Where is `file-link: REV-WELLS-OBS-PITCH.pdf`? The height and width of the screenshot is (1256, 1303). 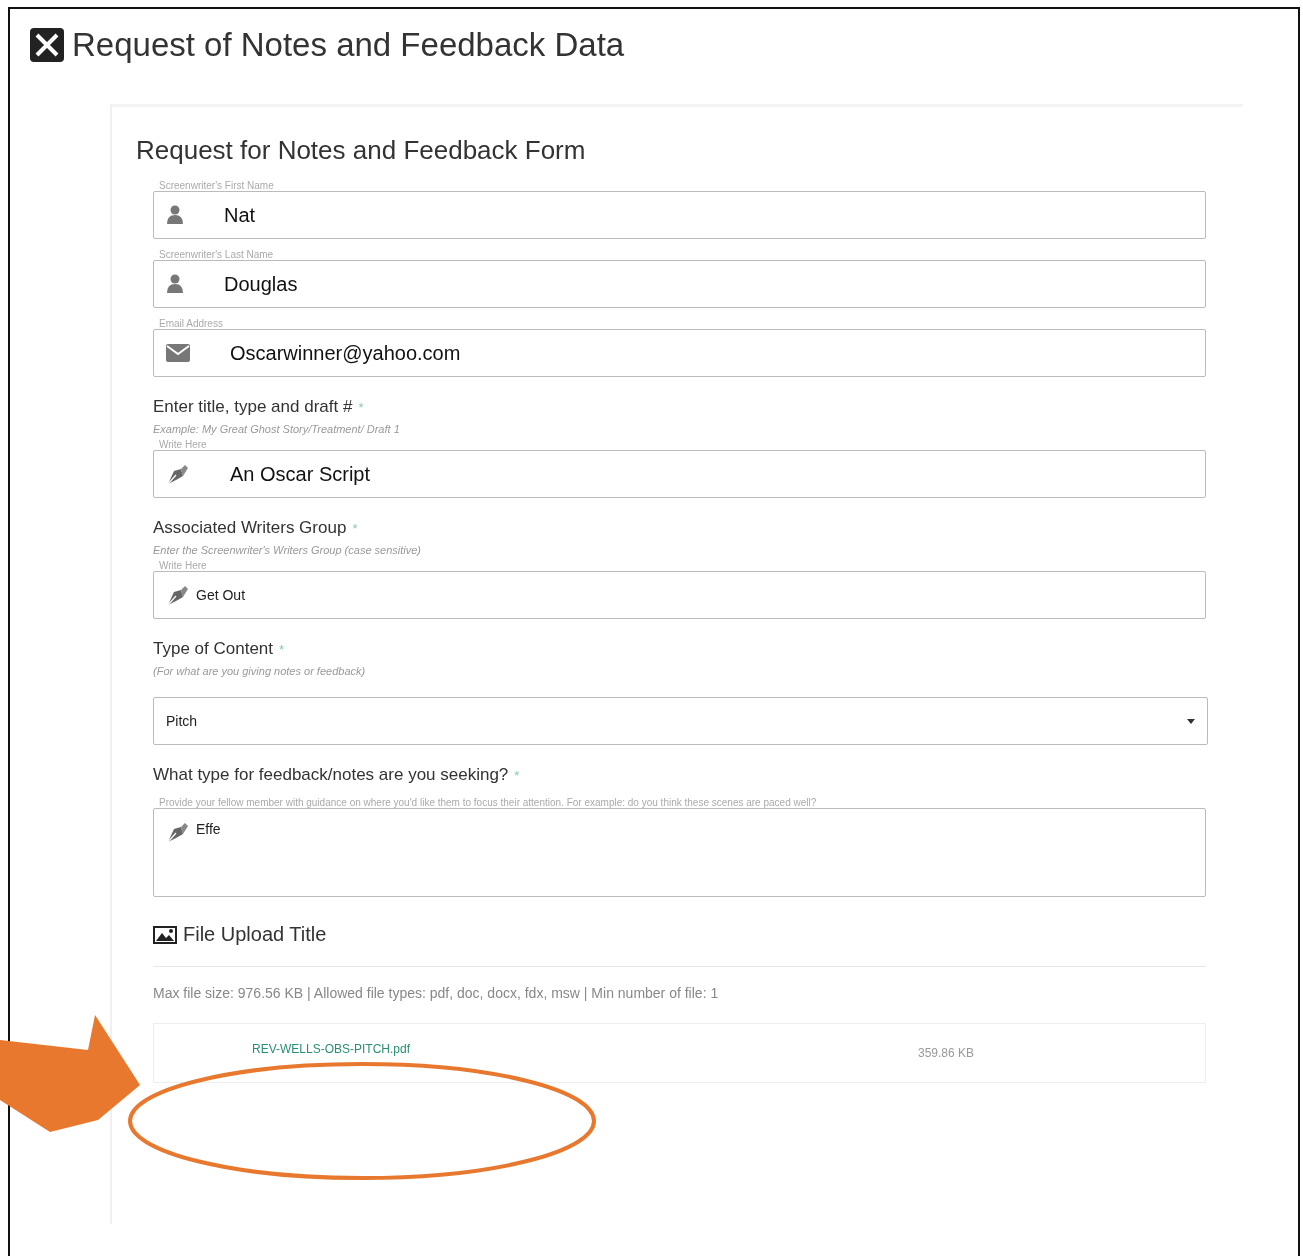
file-link: REV-WELLS-OBS-PITCH.pdf is located at coordinates (532, 1049).